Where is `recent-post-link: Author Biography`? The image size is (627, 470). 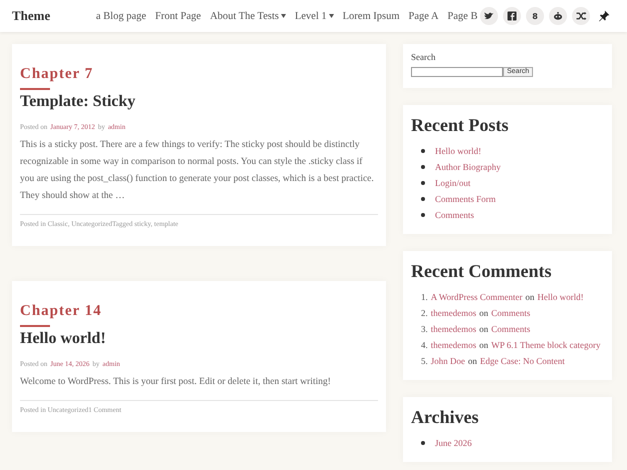 recent-post-link: Author Biography is located at coordinates (468, 167).